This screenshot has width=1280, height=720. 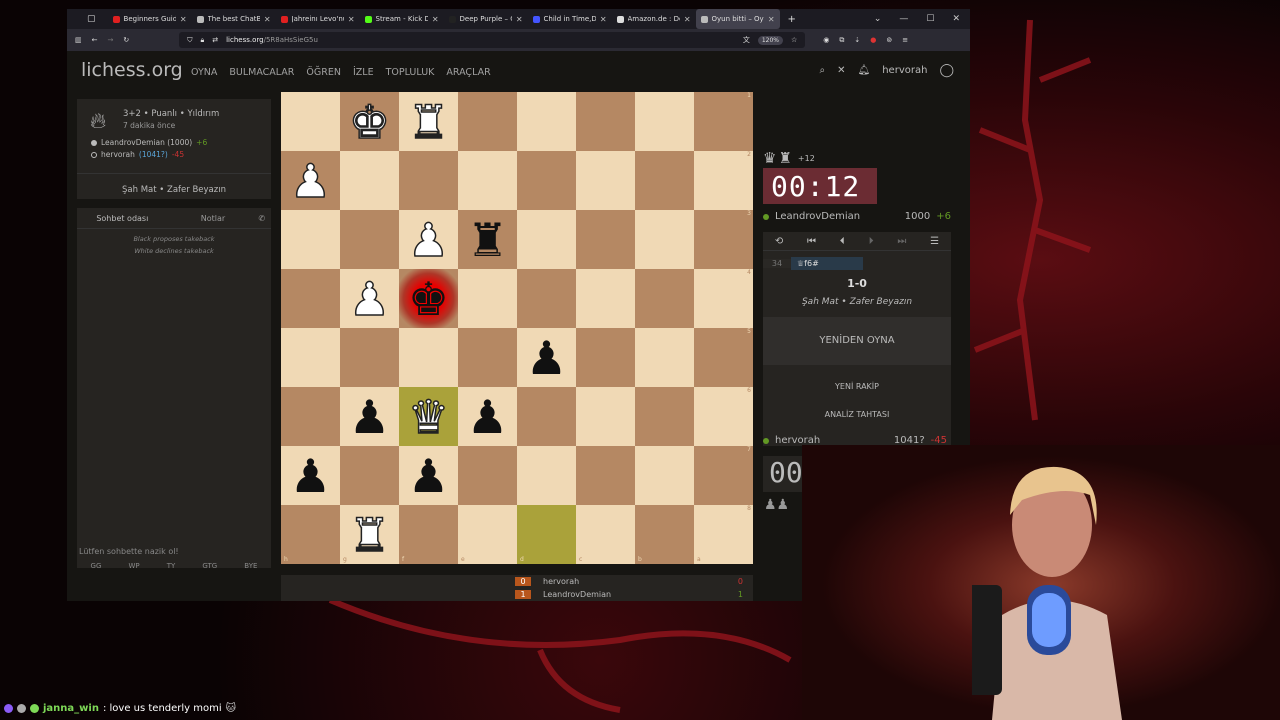 What do you see at coordinates (95, 40) in the screenshot?
I see `back-icon: ←` at bounding box center [95, 40].